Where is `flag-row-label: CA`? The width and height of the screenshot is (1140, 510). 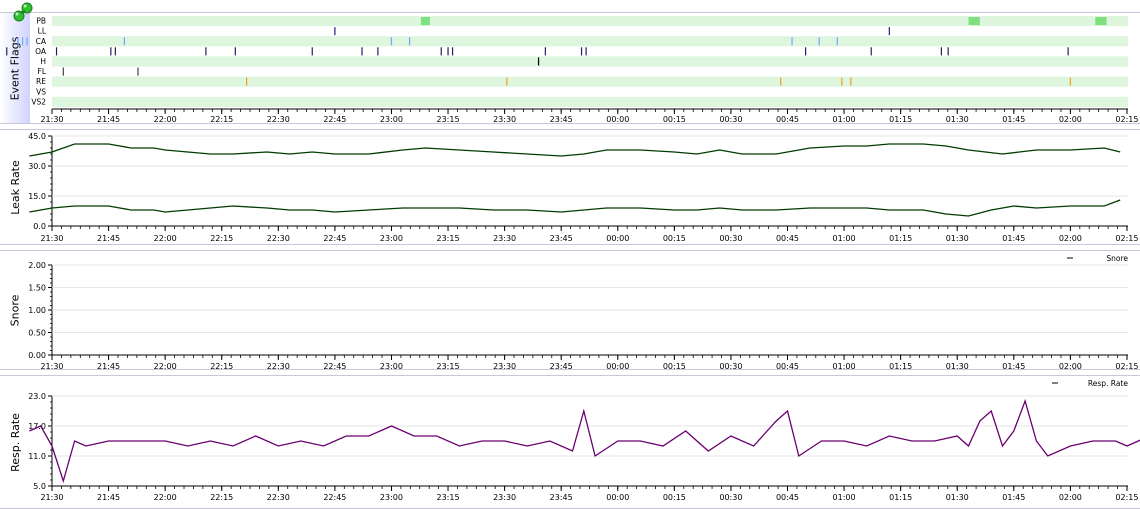
flag-row-label: CA is located at coordinates (41, 41).